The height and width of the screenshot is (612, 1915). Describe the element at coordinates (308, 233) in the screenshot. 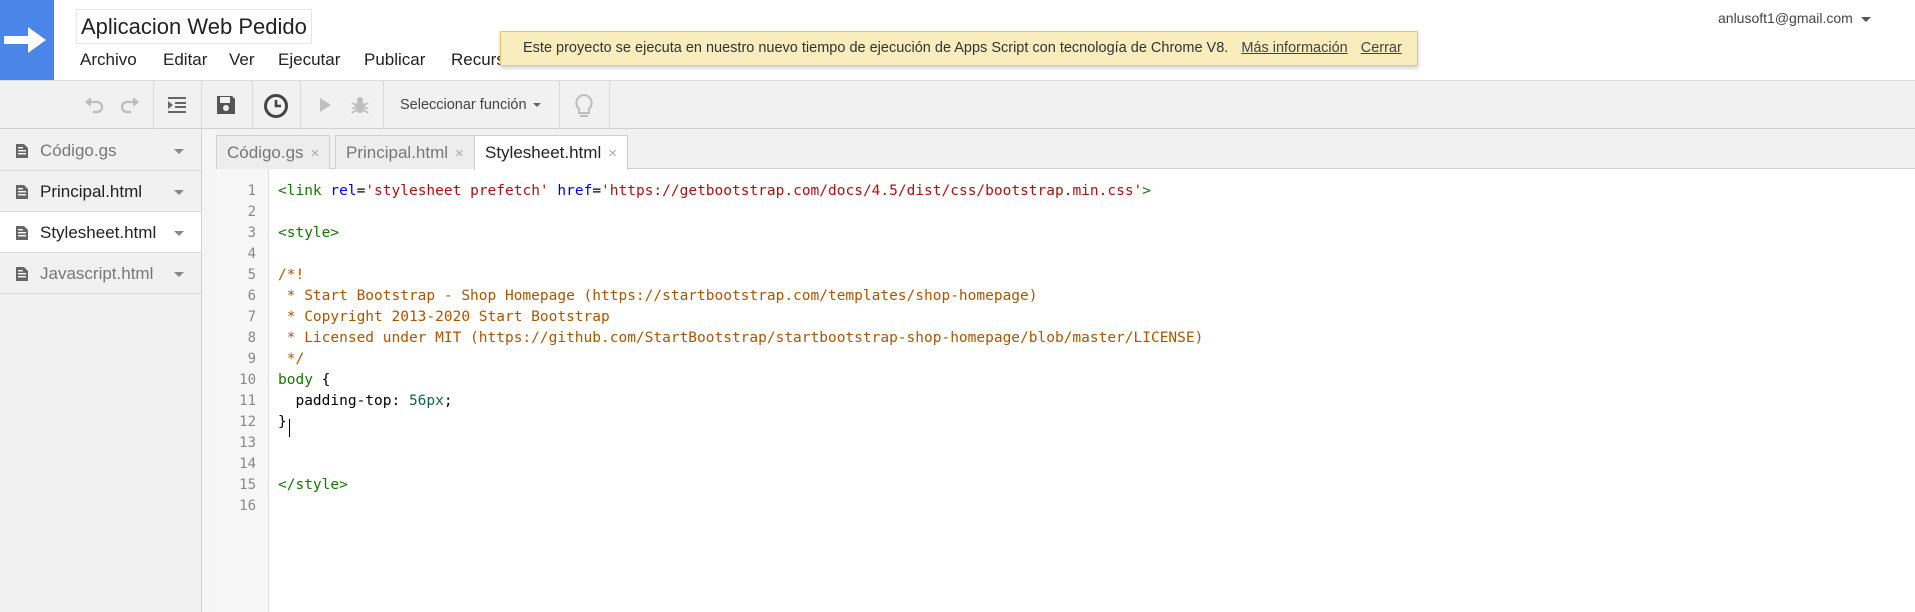

I see `code-line: <style>` at that location.